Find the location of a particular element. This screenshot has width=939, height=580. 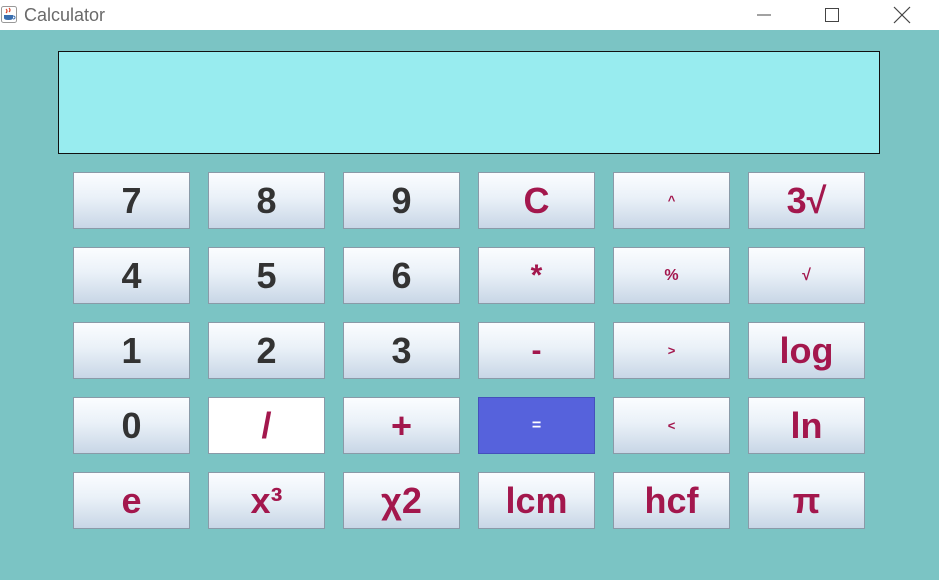

euler-button: e is located at coordinates (131, 500).